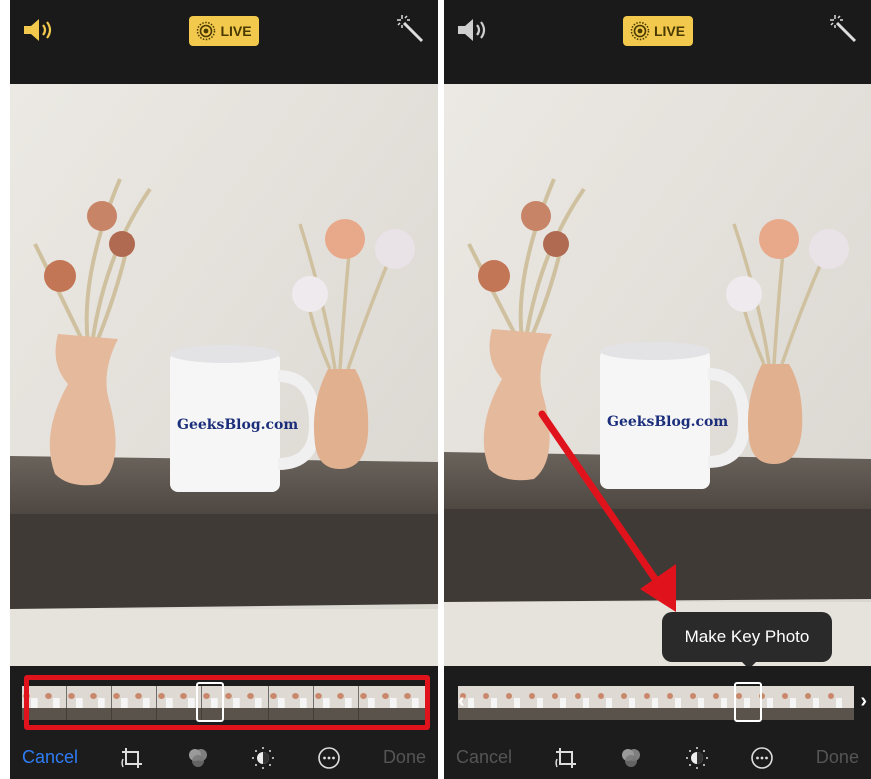  What do you see at coordinates (747, 637) in the screenshot?
I see `make-key-photo-tooltip: Make Key Photo` at bounding box center [747, 637].